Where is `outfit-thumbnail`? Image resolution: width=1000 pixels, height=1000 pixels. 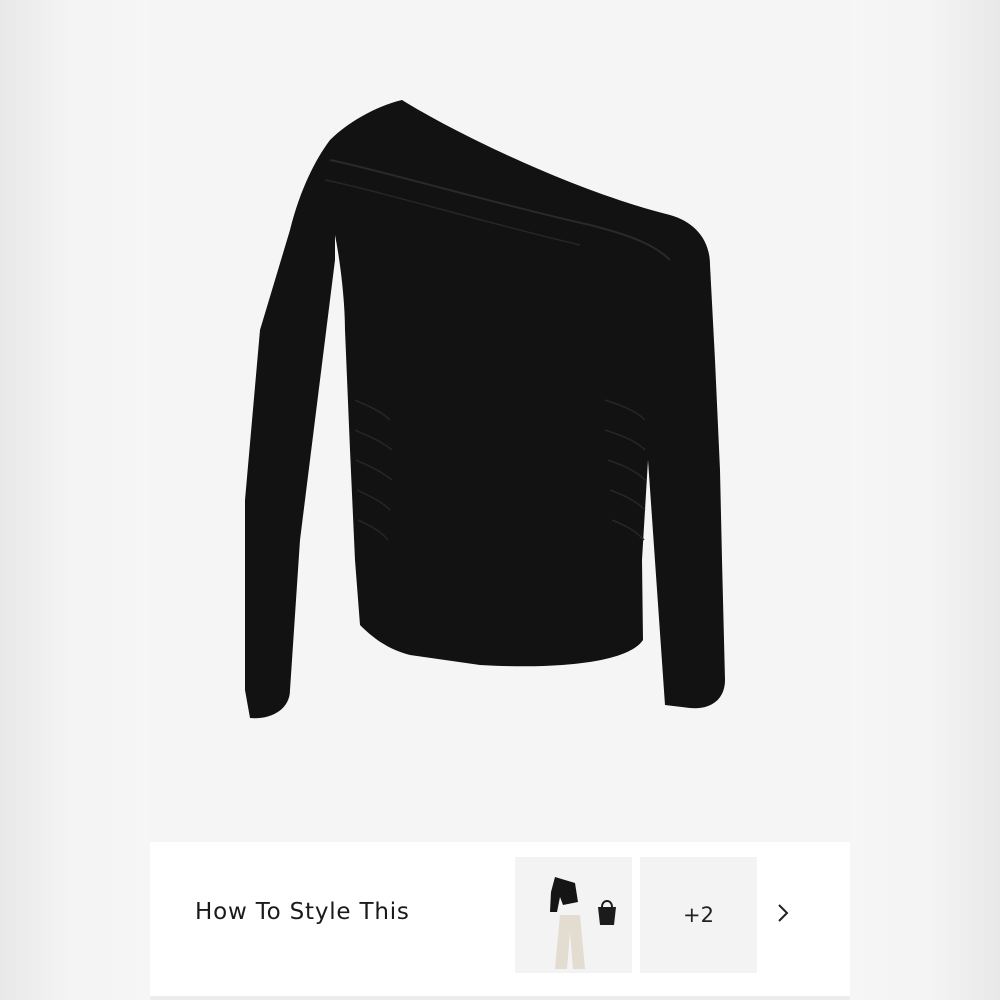 outfit-thumbnail is located at coordinates (573, 915).